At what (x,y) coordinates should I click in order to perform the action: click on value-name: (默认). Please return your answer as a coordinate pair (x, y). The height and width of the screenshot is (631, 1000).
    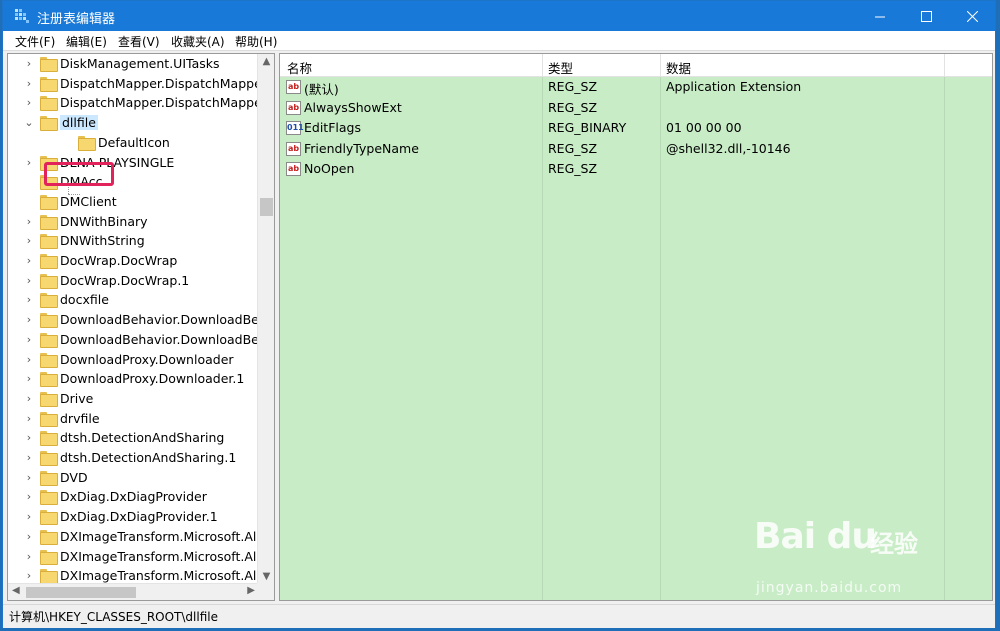
    Looking at the image, I should click on (321, 89).